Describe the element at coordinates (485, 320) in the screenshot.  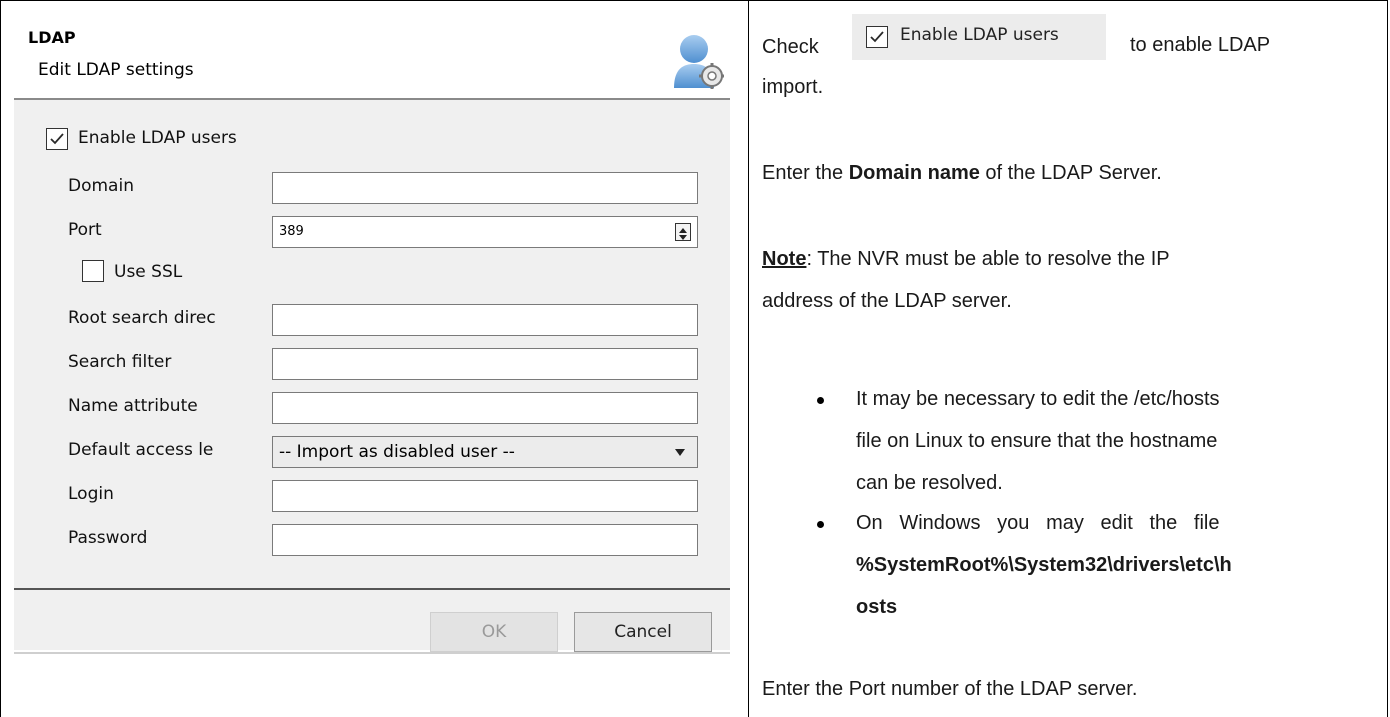
I see `root-search-field` at that location.